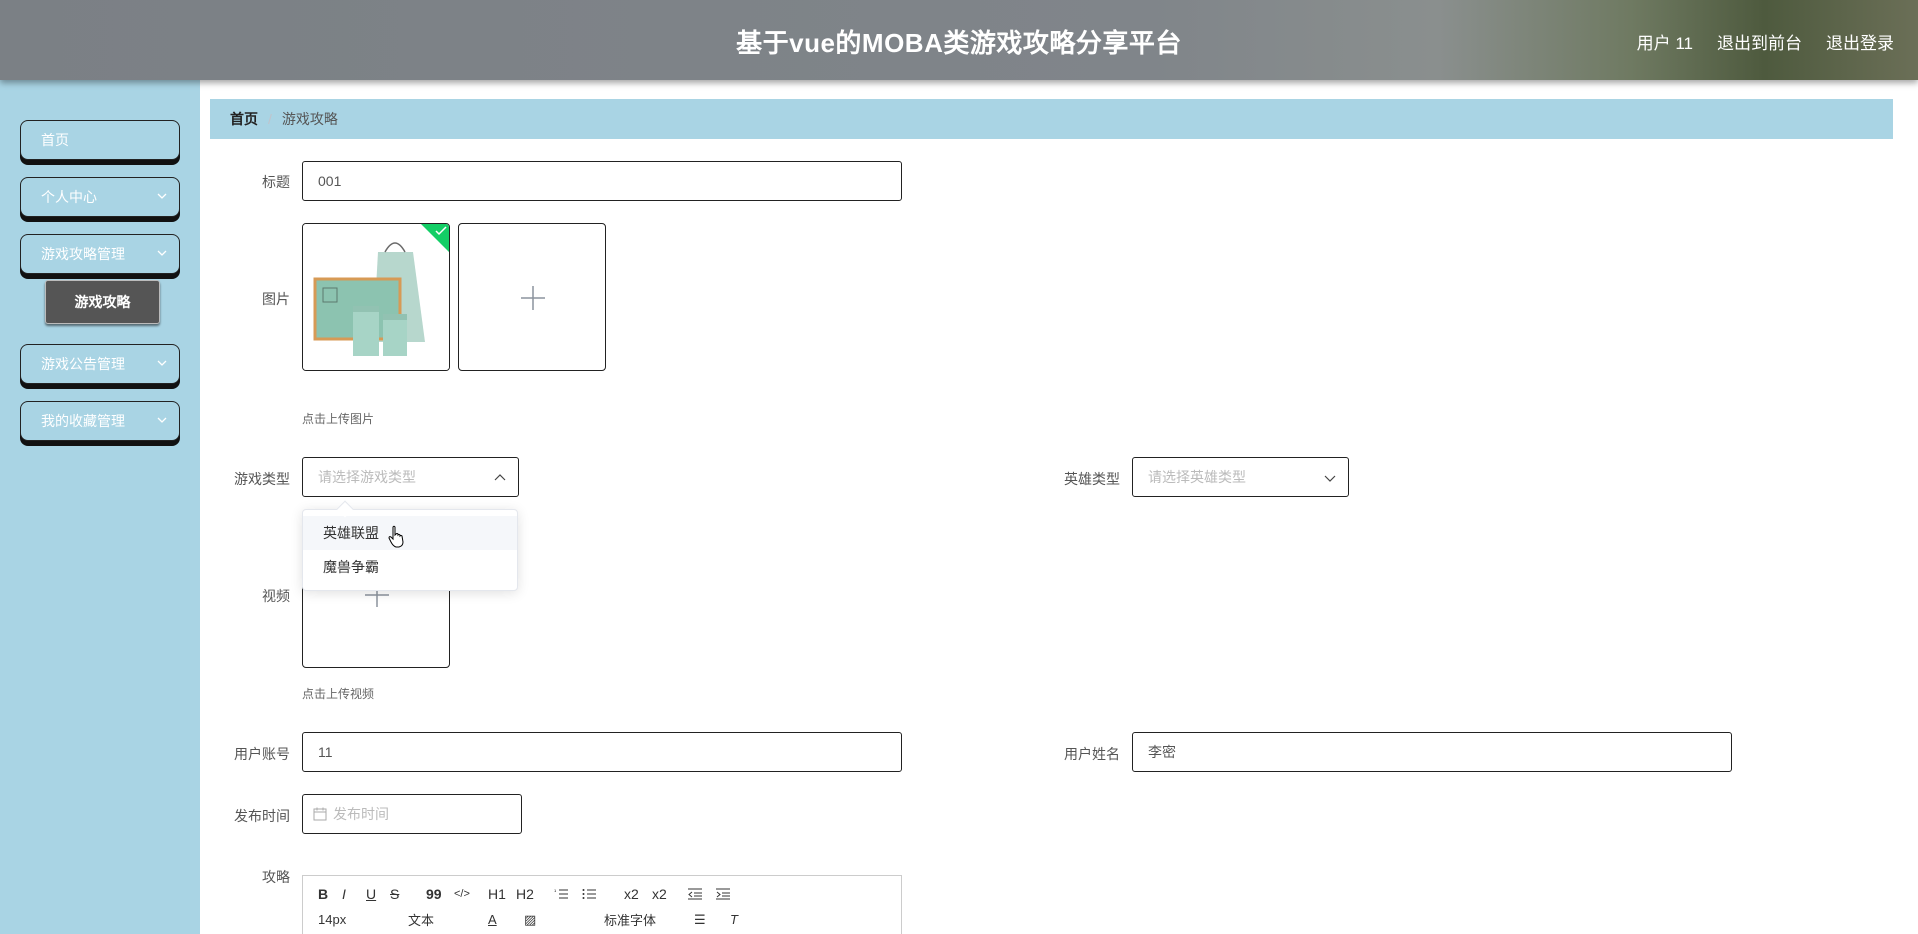 The height and width of the screenshot is (934, 1918). I want to click on editor-toolbar-row-1: B I U S 99 </> H1 H2 1 x2 x2, so click(524, 894).